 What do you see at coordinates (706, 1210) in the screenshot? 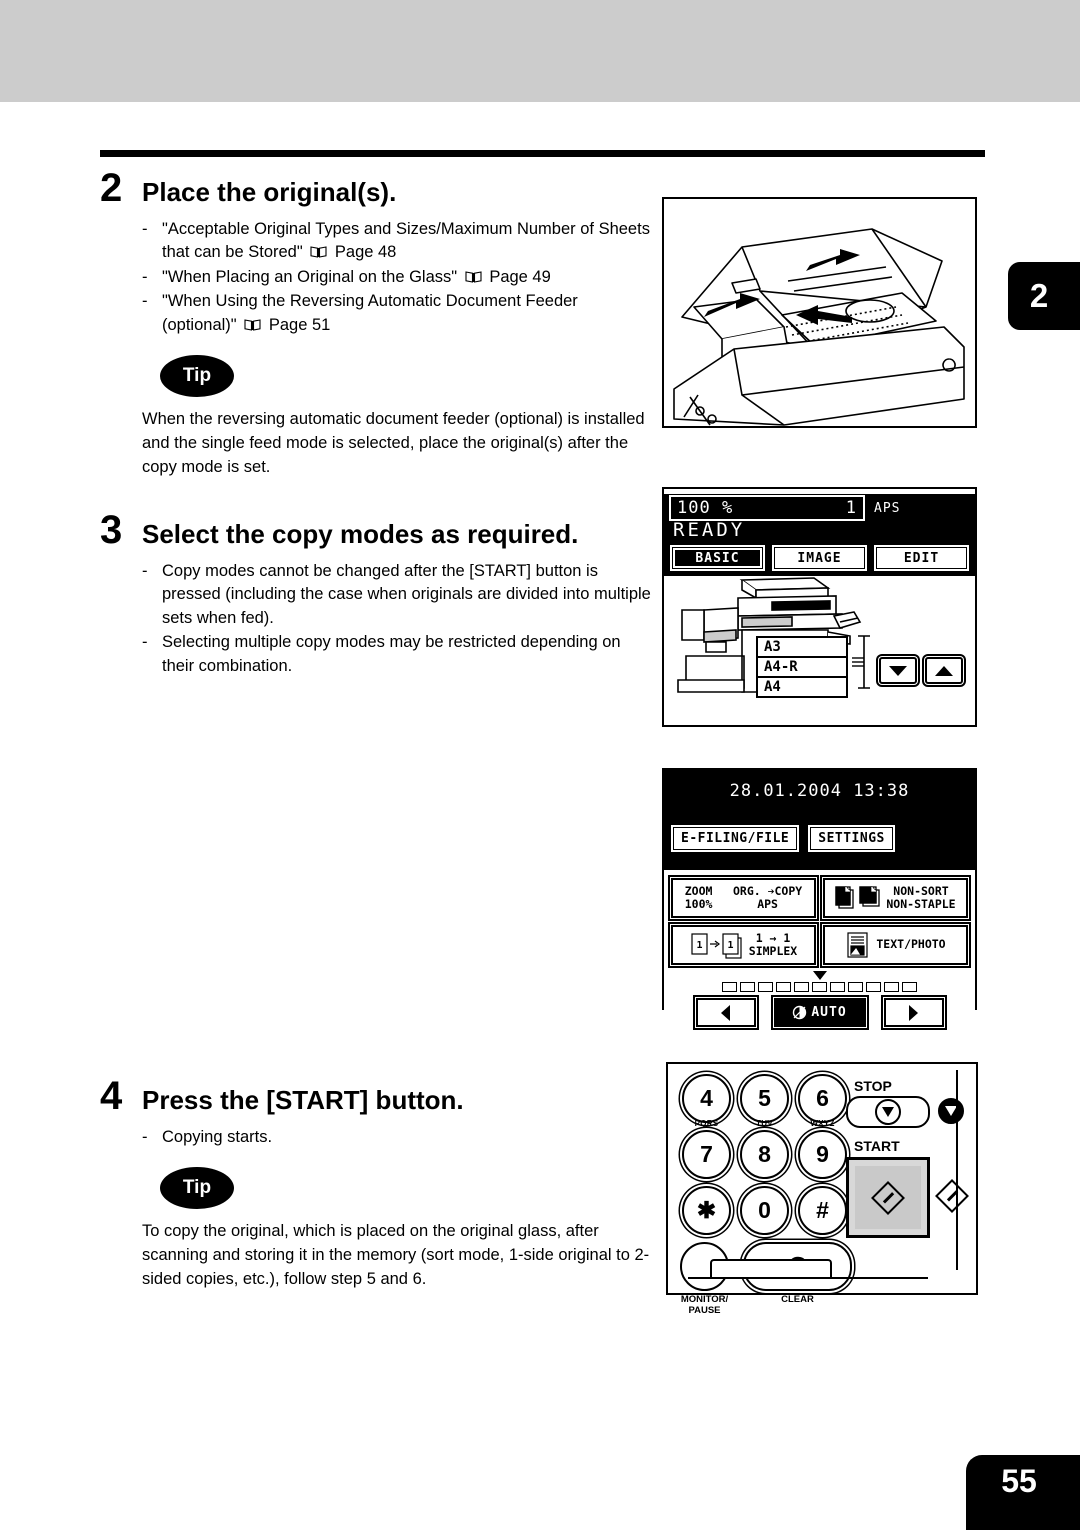
I see `key-asterisk: ✱` at bounding box center [706, 1210].